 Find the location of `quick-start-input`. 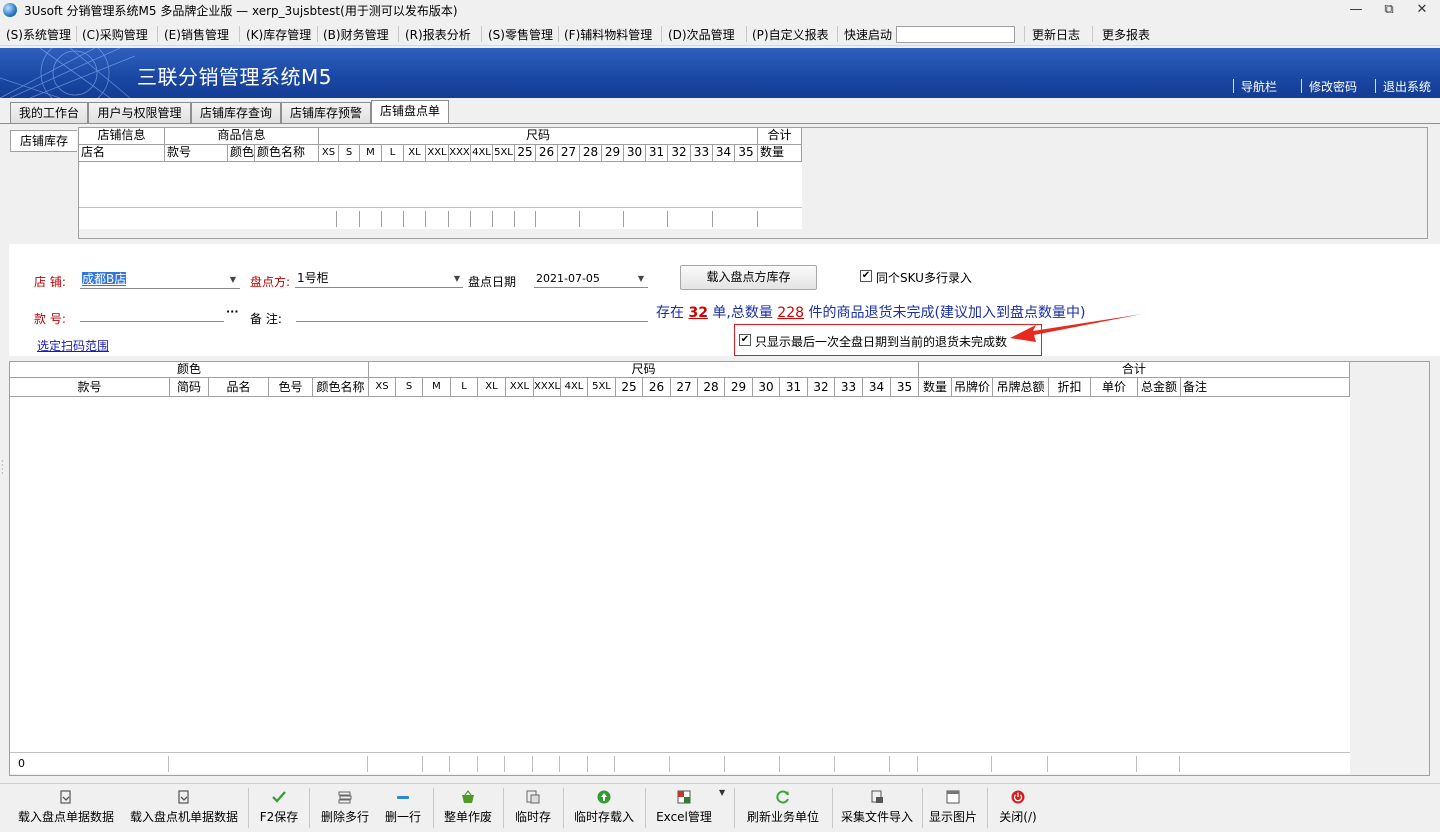

quick-start-input is located at coordinates (955, 34).